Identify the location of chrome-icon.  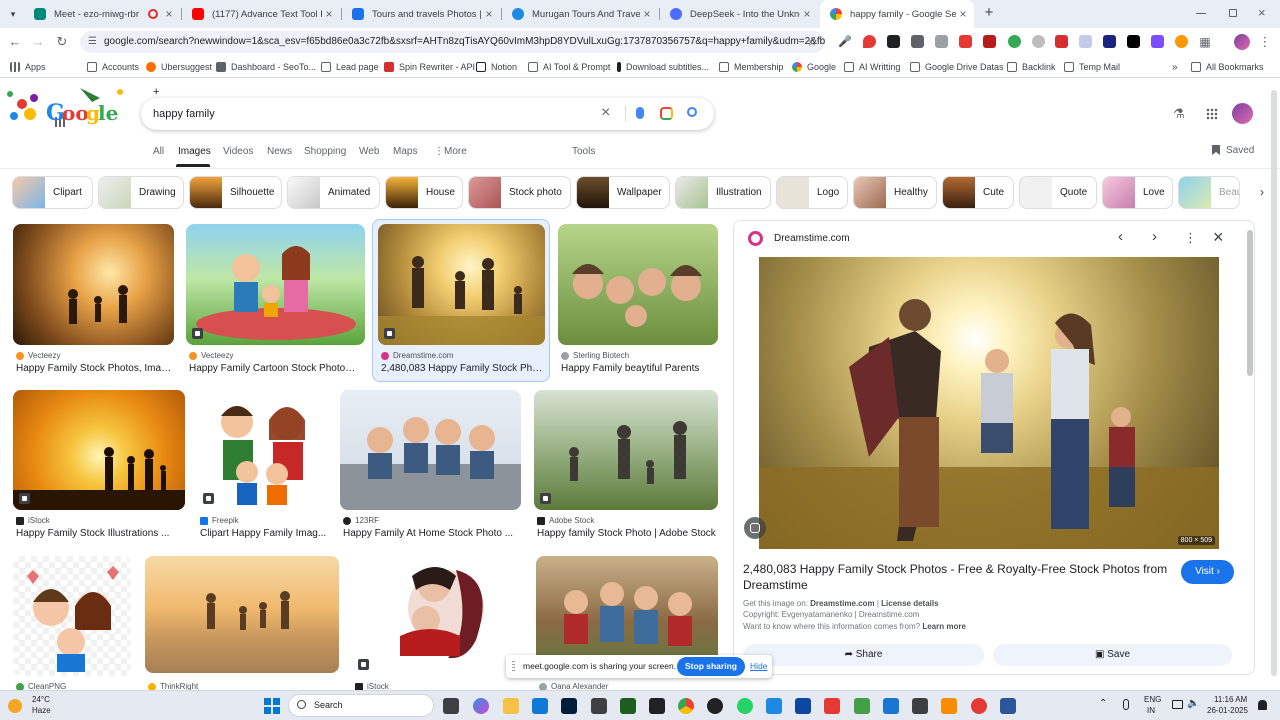
(686, 706).